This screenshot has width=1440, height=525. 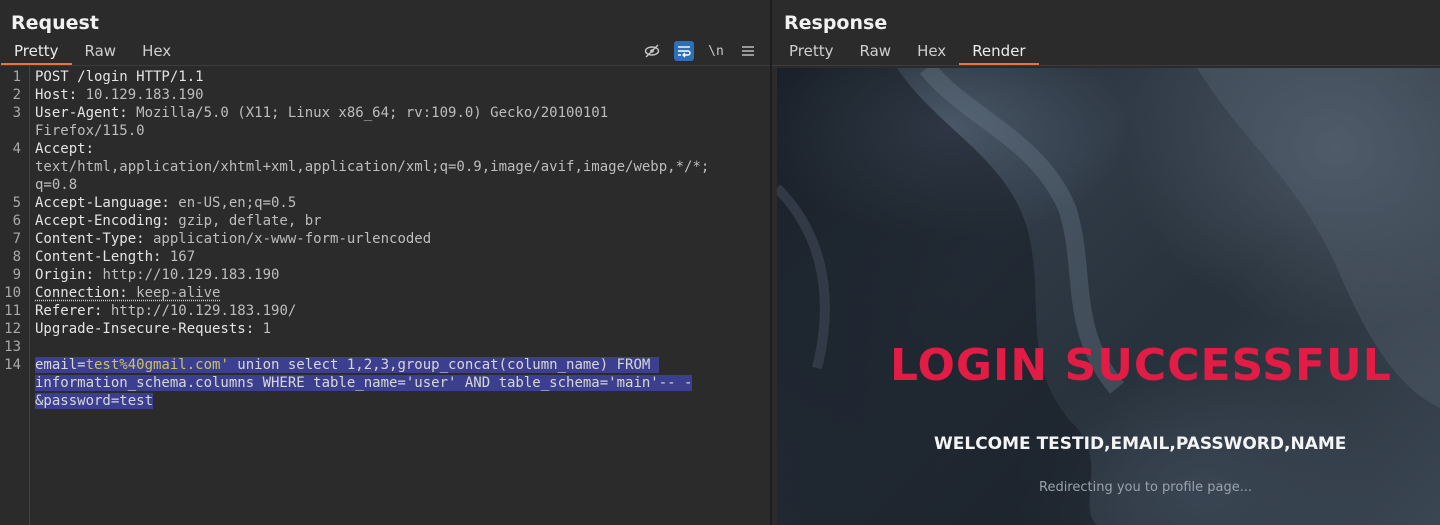 I want to click on line-key: Upgrade-Insecure-Requests:, so click(x=145, y=329).